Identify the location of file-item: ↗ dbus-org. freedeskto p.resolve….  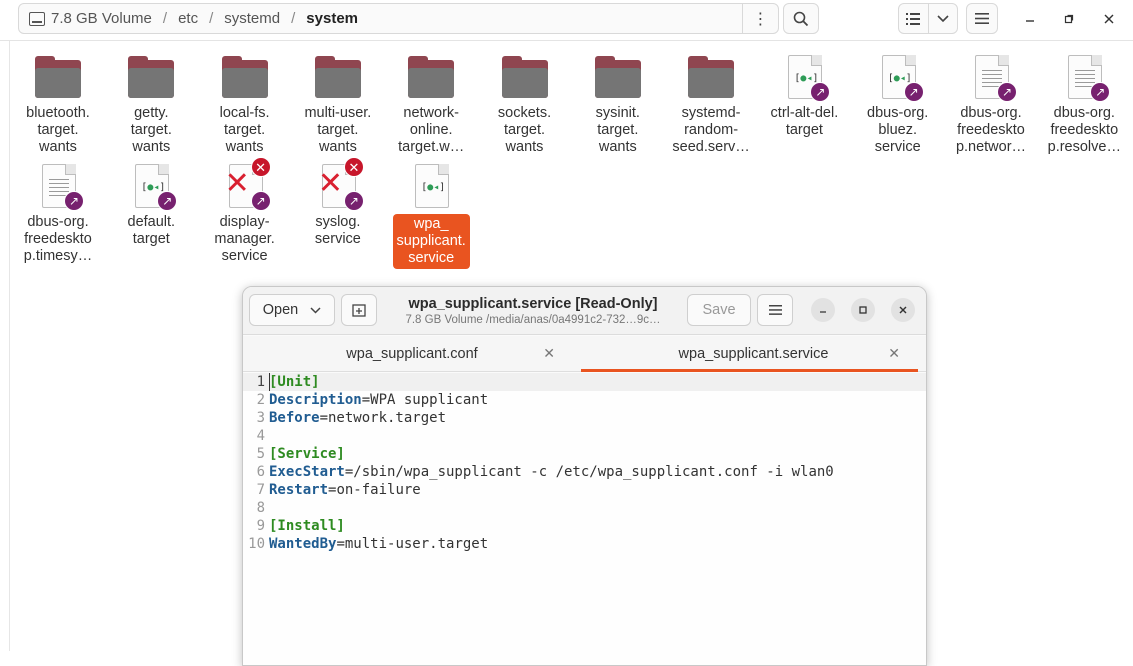
(1084, 102).